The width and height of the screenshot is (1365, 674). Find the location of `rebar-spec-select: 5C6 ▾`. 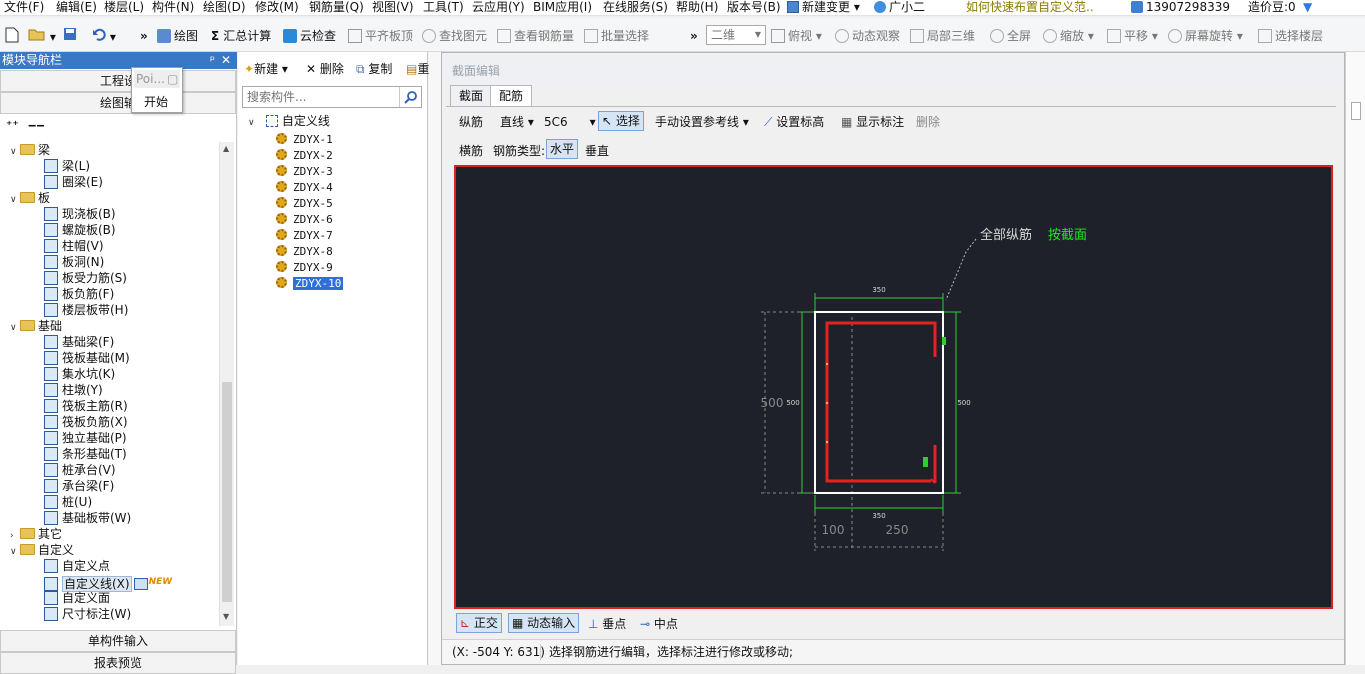

rebar-spec-select: 5C6 ▾ is located at coordinates (570, 122).